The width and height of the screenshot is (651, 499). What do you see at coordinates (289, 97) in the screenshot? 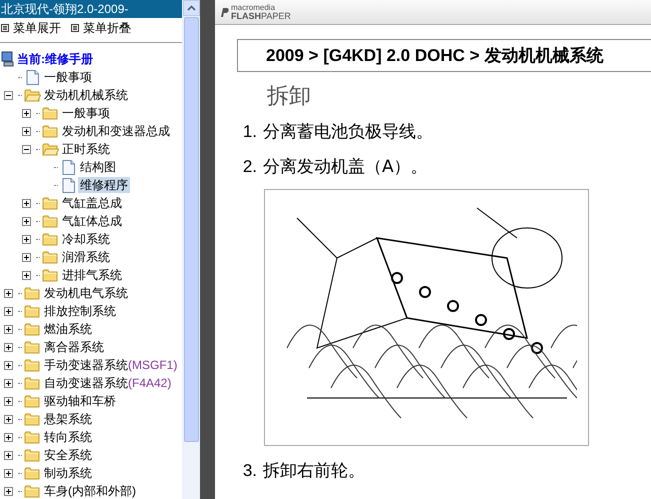
I see `section-heading: 拆卸` at bounding box center [289, 97].